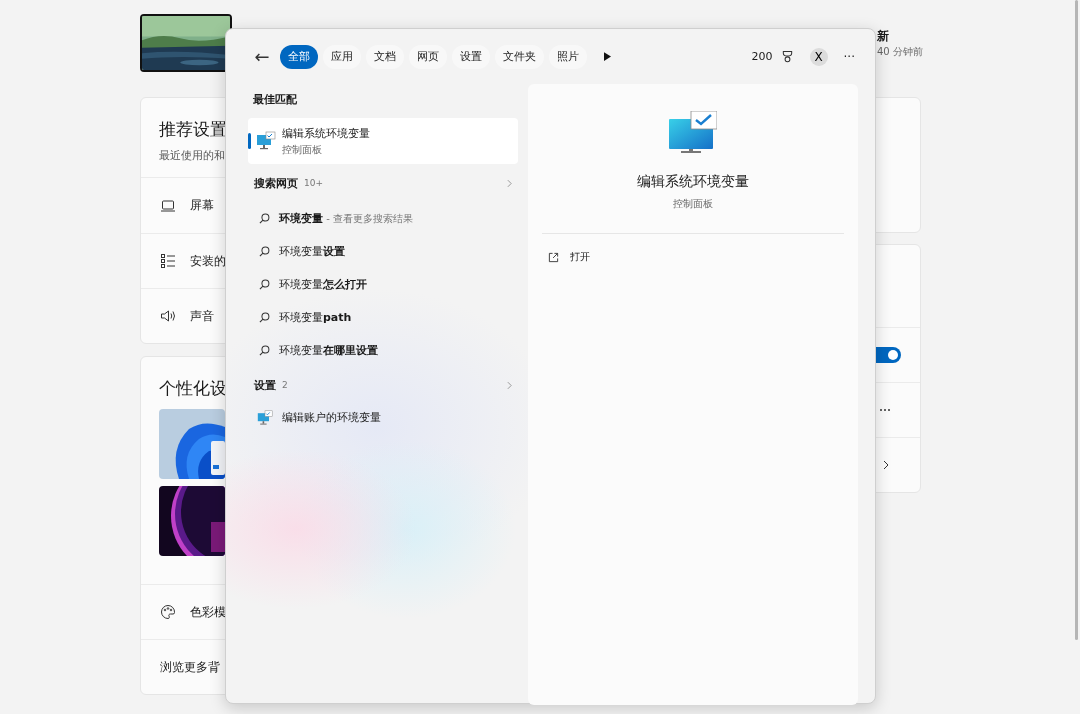 The image size is (1080, 714). Describe the element at coordinates (208, 612) in the screenshot. I see `setting-label: 色彩模` at that location.